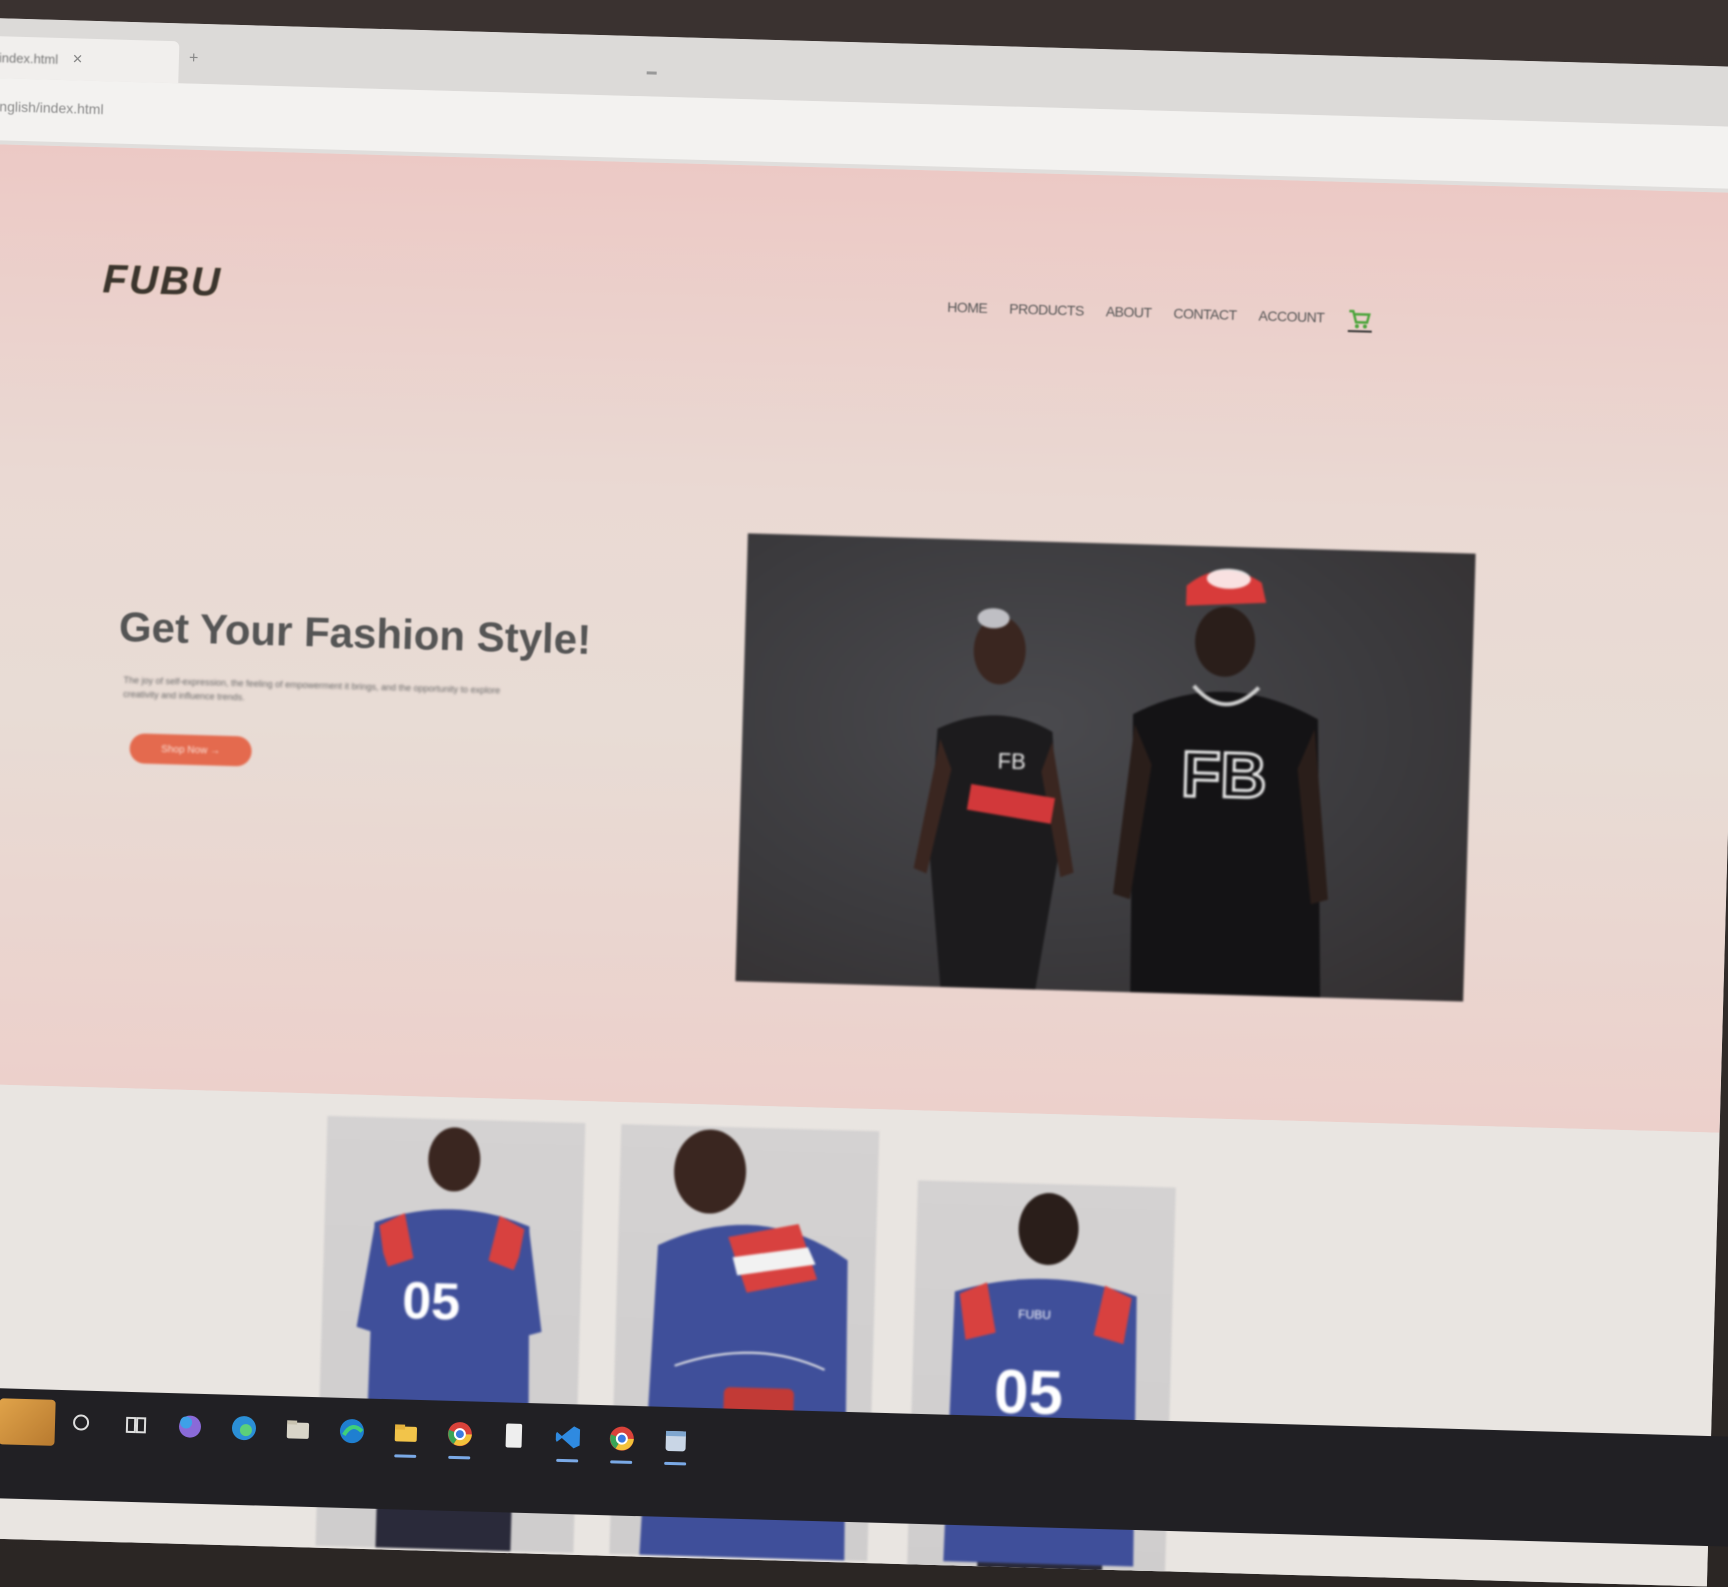  I want to click on site-logo: FUBU, so click(162, 281).